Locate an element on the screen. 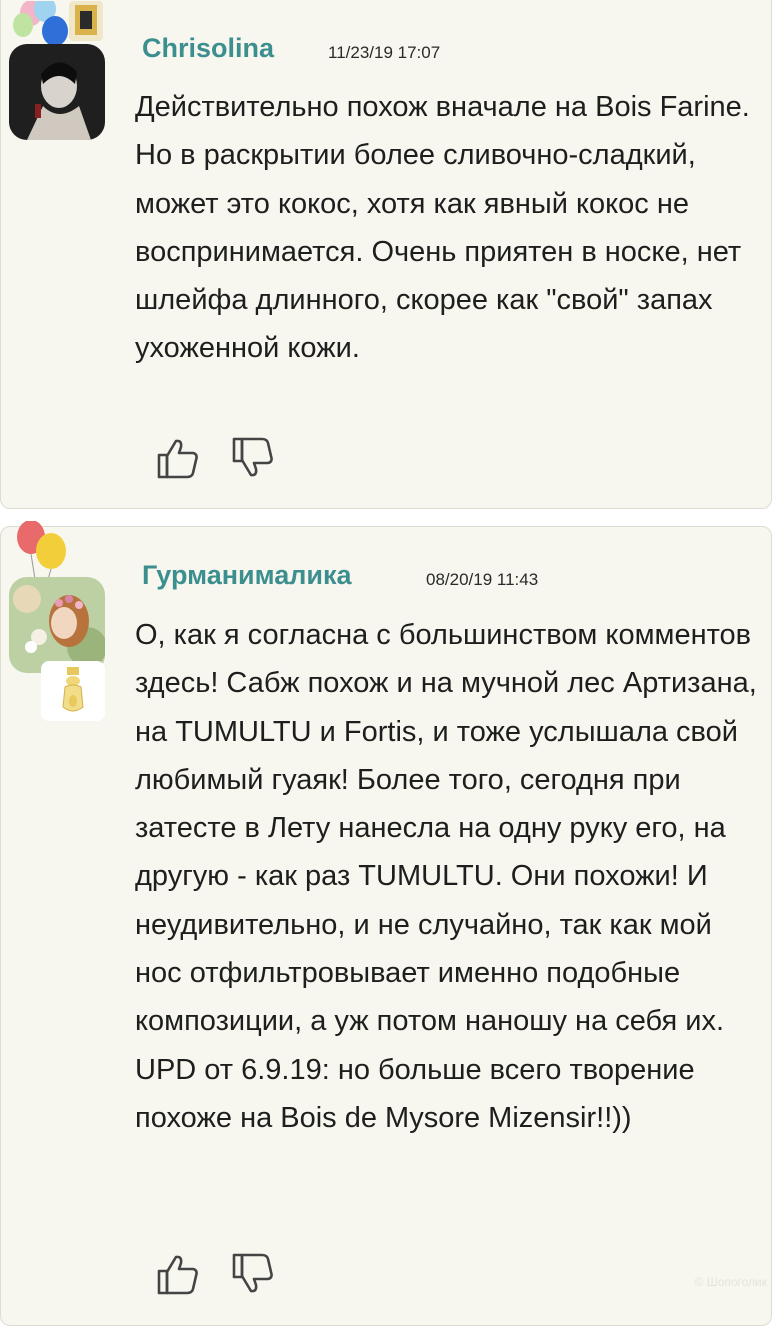  author-name: Гурманималика is located at coordinates (247, 575).